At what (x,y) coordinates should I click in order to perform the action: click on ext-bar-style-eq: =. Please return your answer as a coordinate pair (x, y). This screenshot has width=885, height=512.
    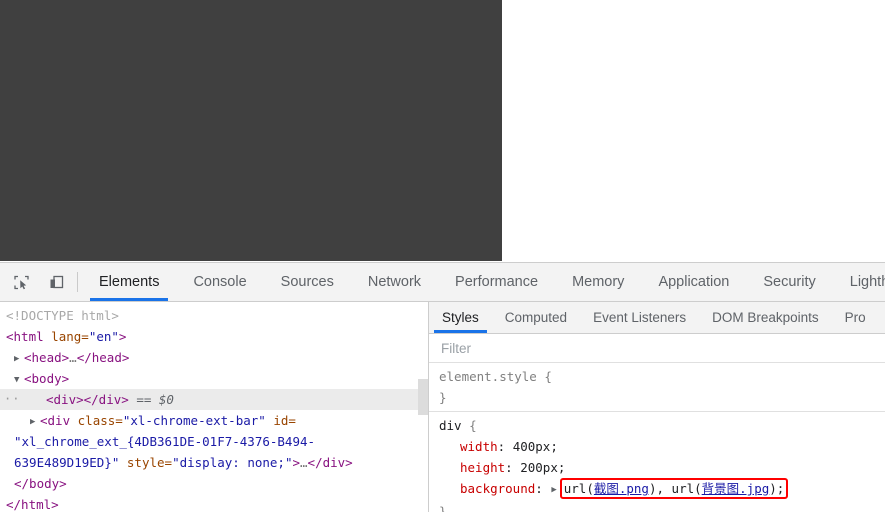
    Looking at the image, I should click on (168, 462).